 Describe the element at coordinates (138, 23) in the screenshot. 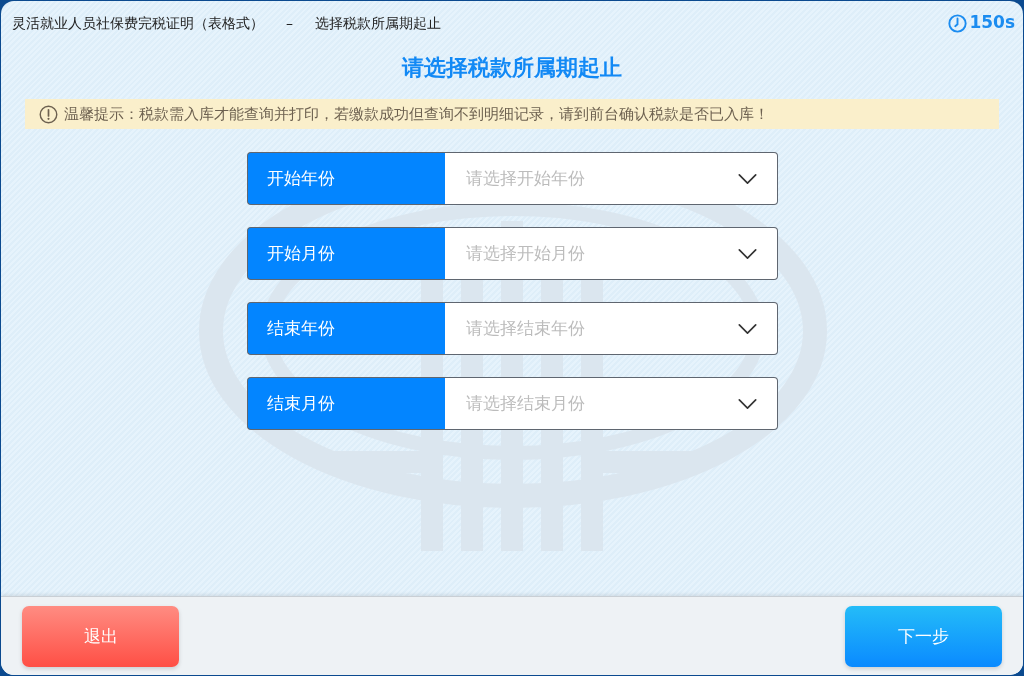

I see `page-title: 灵活就业人员社保费完税证明（表格式）` at that location.